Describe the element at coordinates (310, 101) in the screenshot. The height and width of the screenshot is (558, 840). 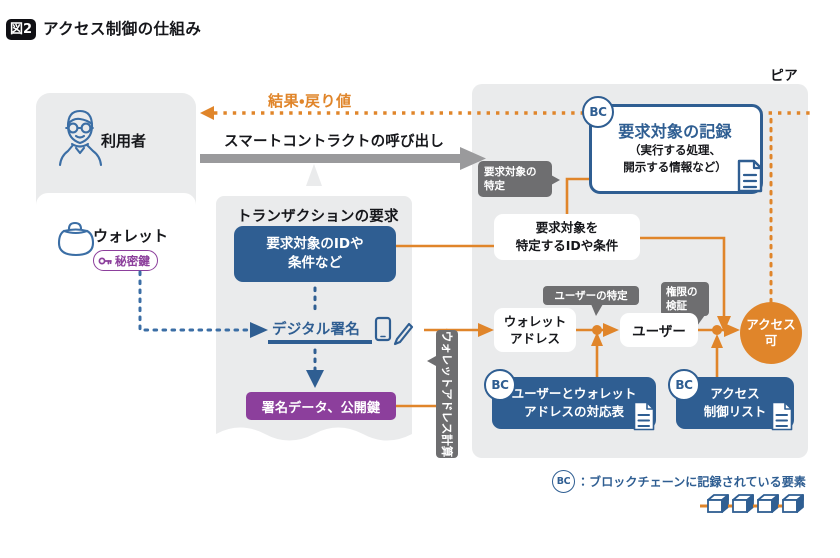
I see `result-return-label: 結果・戻り値` at that location.